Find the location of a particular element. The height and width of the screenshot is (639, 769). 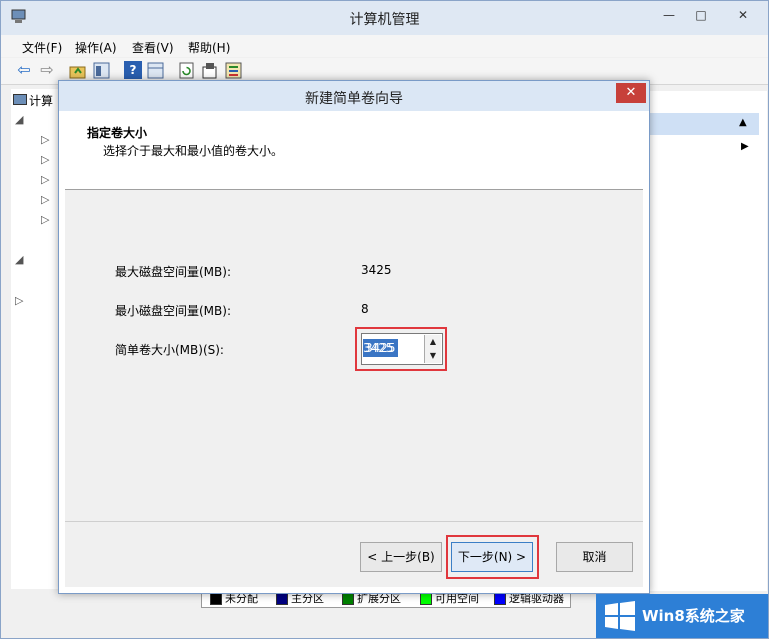

next-button: 下一步(N) > is located at coordinates (492, 557).